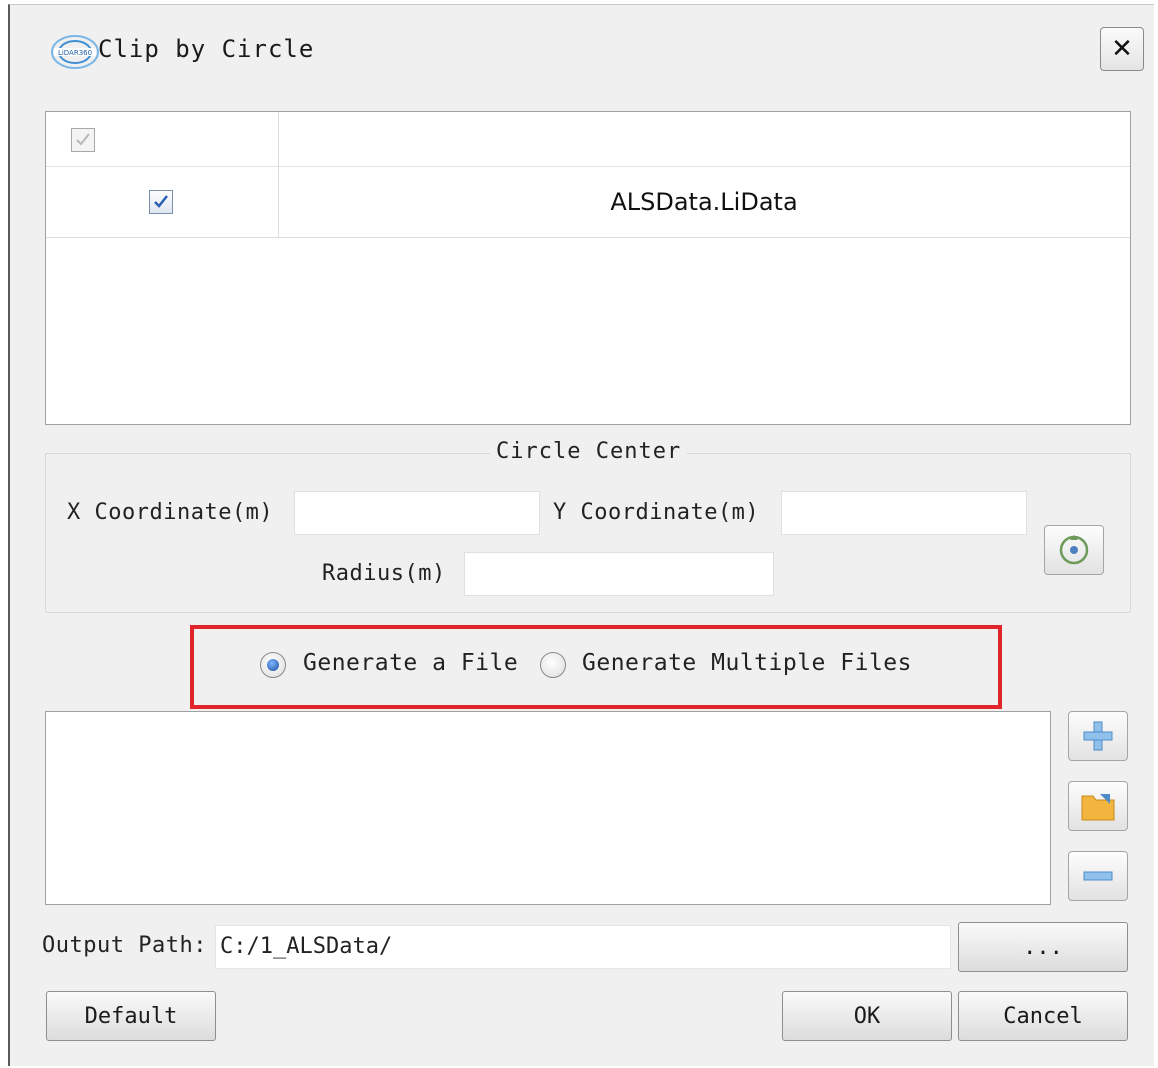  What do you see at coordinates (588, 139) in the screenshot?
I see `layer-table-header` at bounding box center [588, 139].